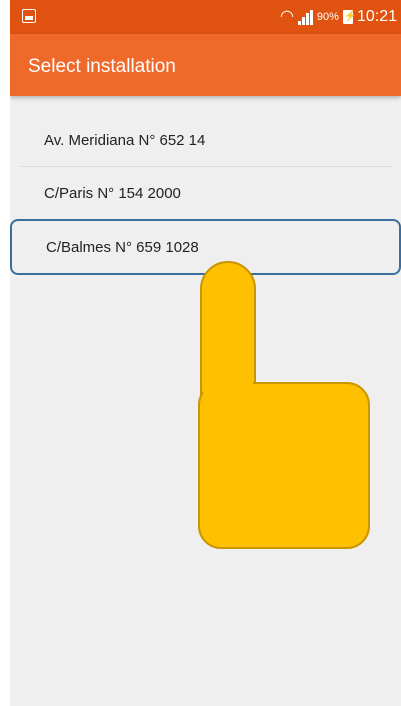 This screenshot has height=706, width=401. What do you see at coordinates (205, 17) in the screenshot?
I see `status-bar: ◠ 90% 10:21` at bounding box center [205, 17].